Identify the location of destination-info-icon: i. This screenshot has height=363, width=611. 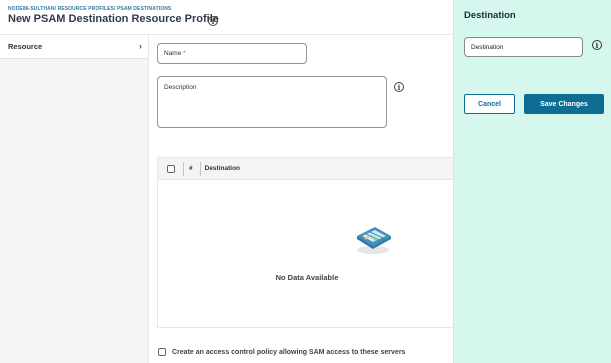
(597, 45).